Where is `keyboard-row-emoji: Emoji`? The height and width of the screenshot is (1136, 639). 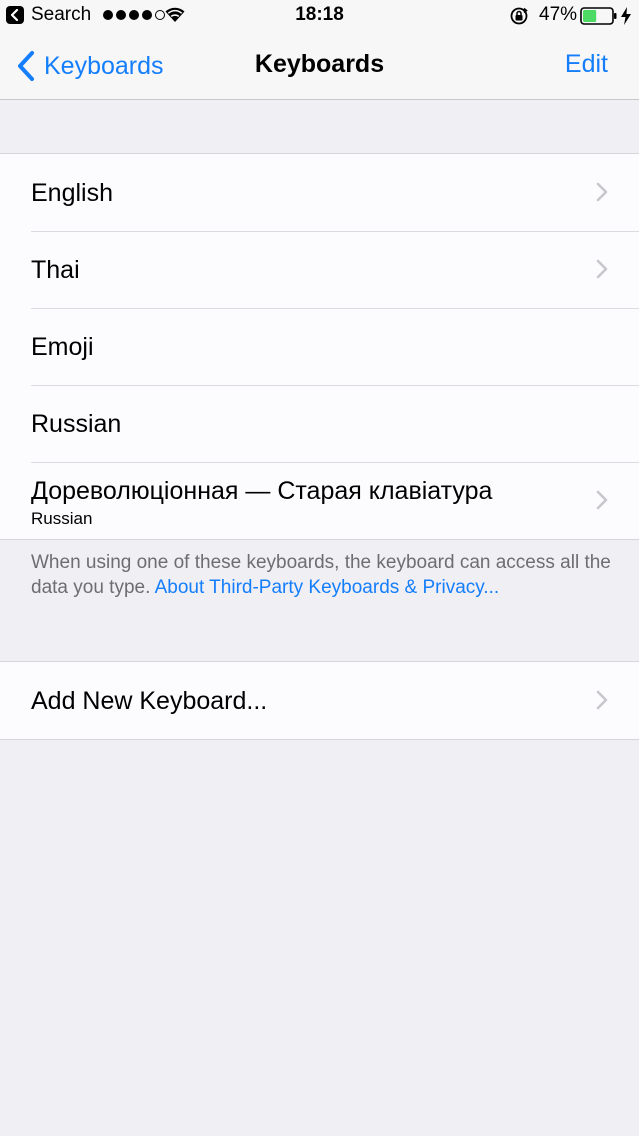
keyboard-row-emoji: Emoji is located at coordinates (319, 346).